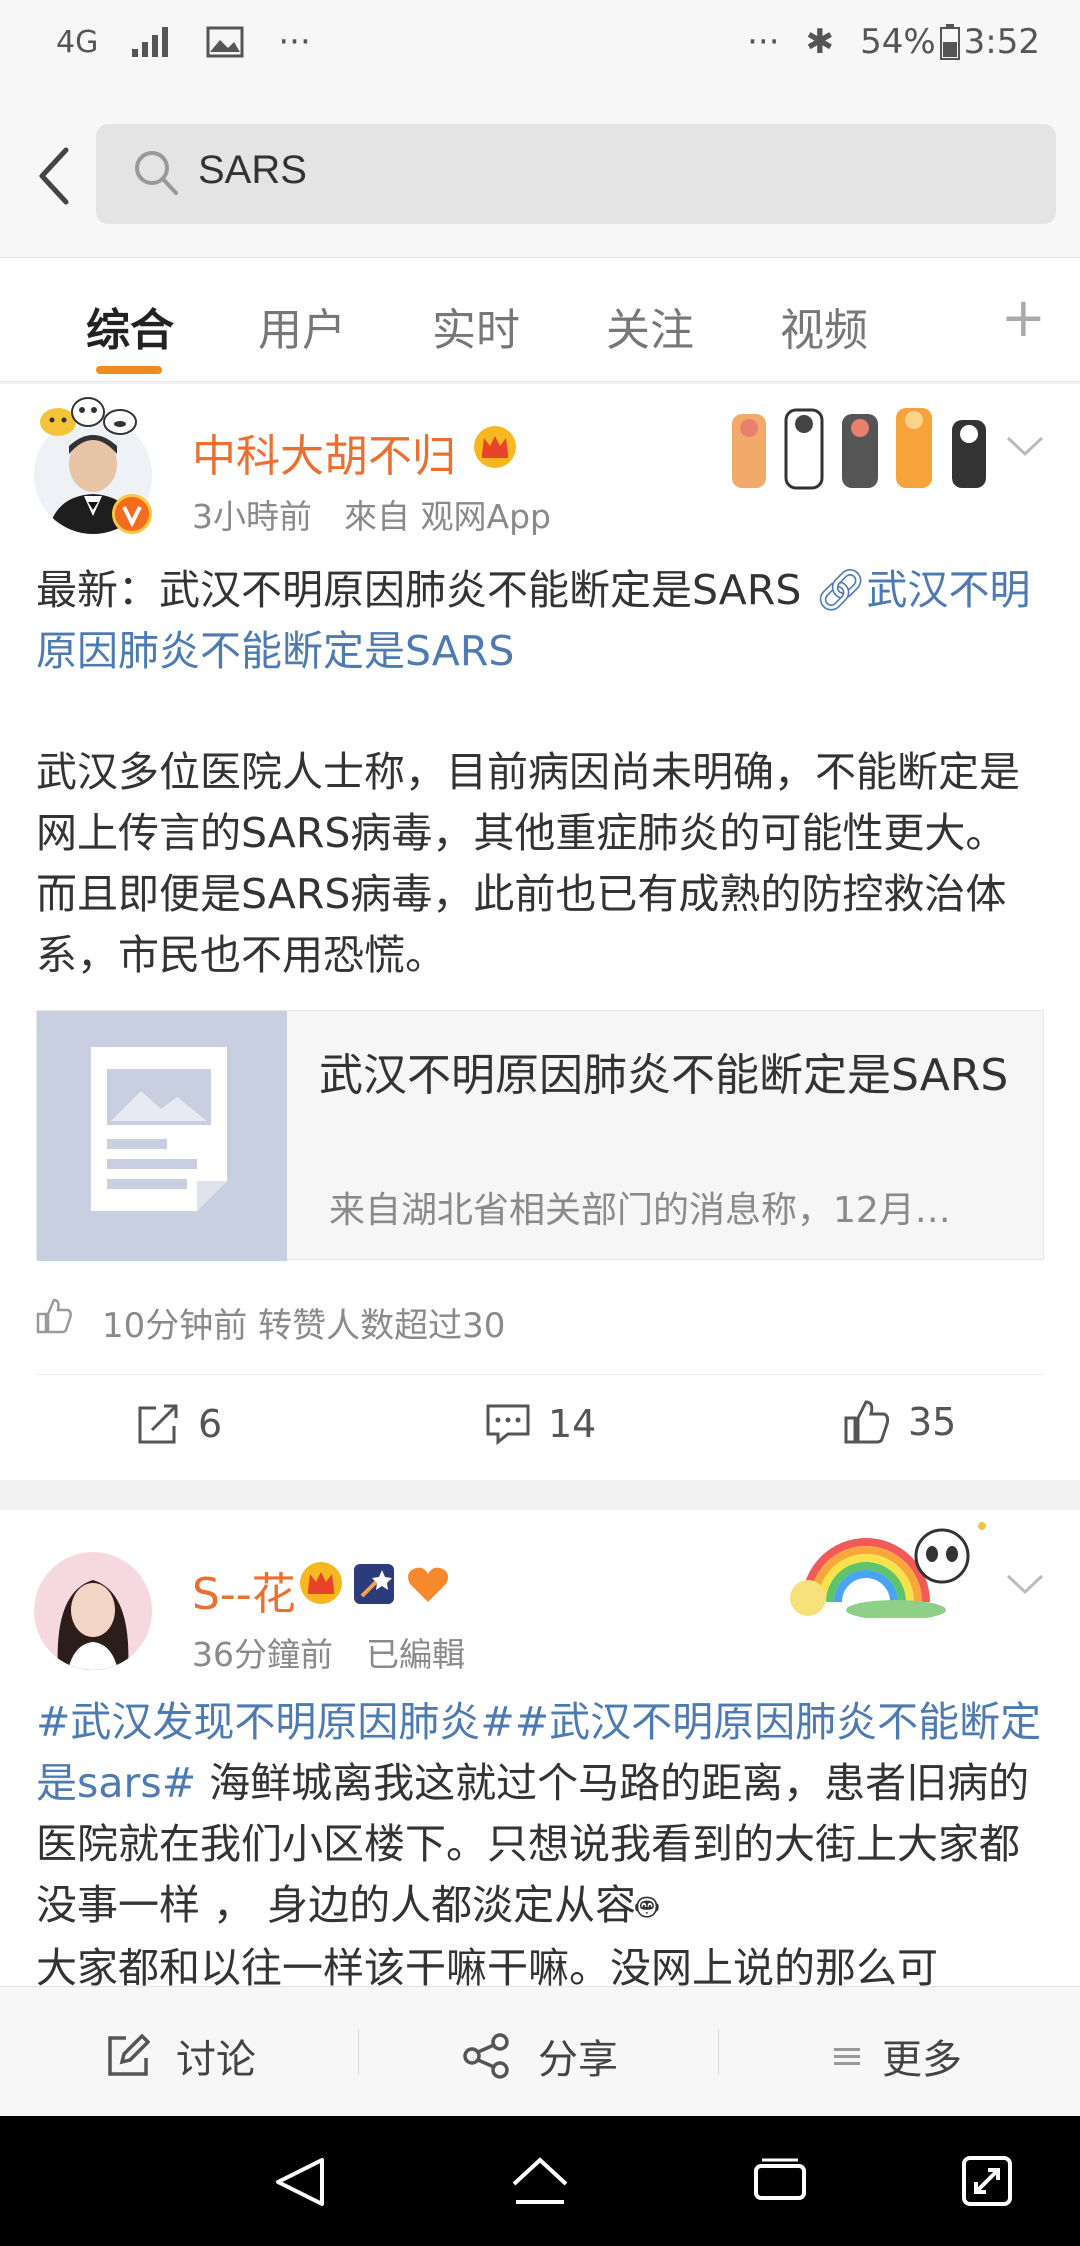 The image size is (1080, 2246). What do you see at coordinates (302, 326) in the screenshot?
I see `tab-users: 用户` at bounding box center [302, 326].